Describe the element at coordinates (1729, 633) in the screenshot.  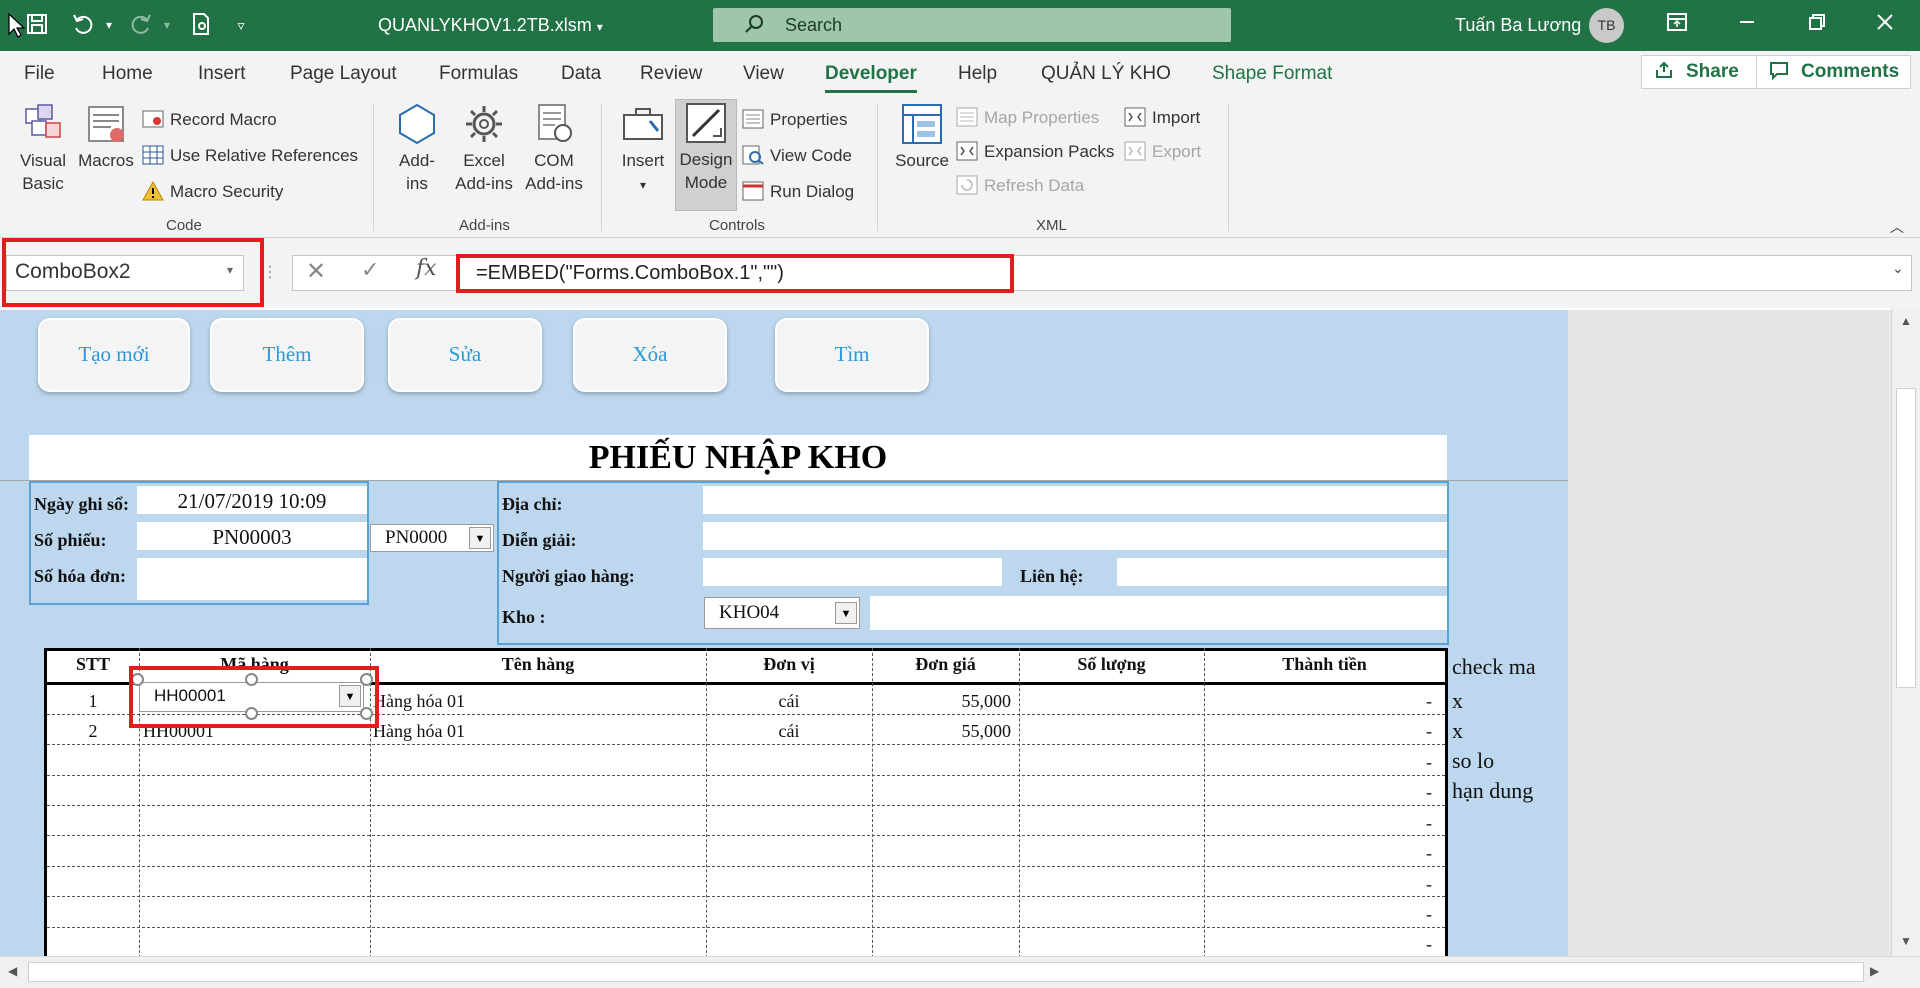
I see `sheet-unused-area` at that location.